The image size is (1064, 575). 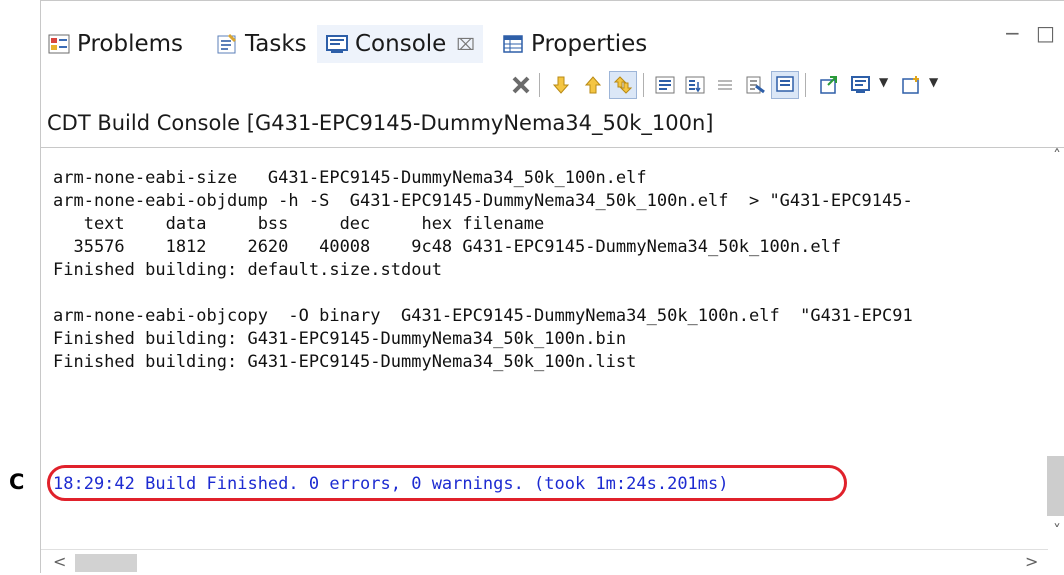 I want to click on scroll-up-arrow-icon: ˄, so click(x=1057, y=155).